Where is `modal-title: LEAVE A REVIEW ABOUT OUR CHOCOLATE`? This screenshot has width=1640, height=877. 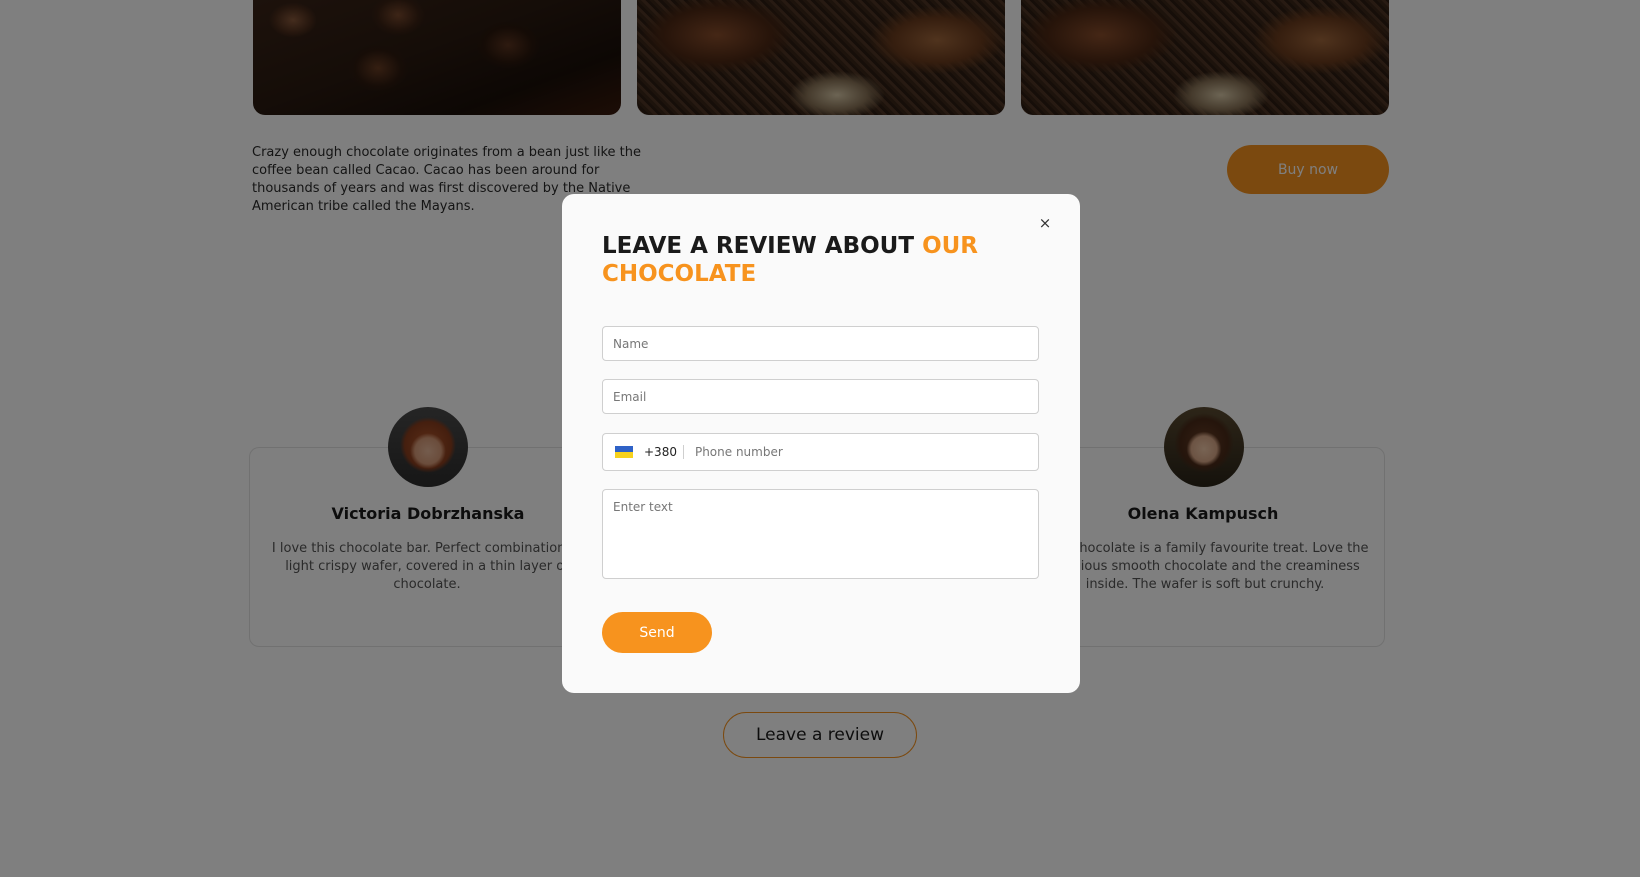
modal-title: LEAVE A REVIEW ABOUT OUR CHOCOLATE is located at coordinates (812, 260).